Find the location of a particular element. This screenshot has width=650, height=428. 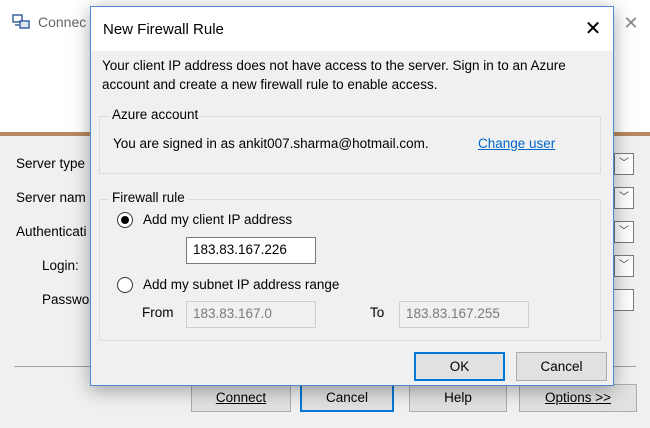

background-cancel-label: Cancel is located at coordinates (347, 397).